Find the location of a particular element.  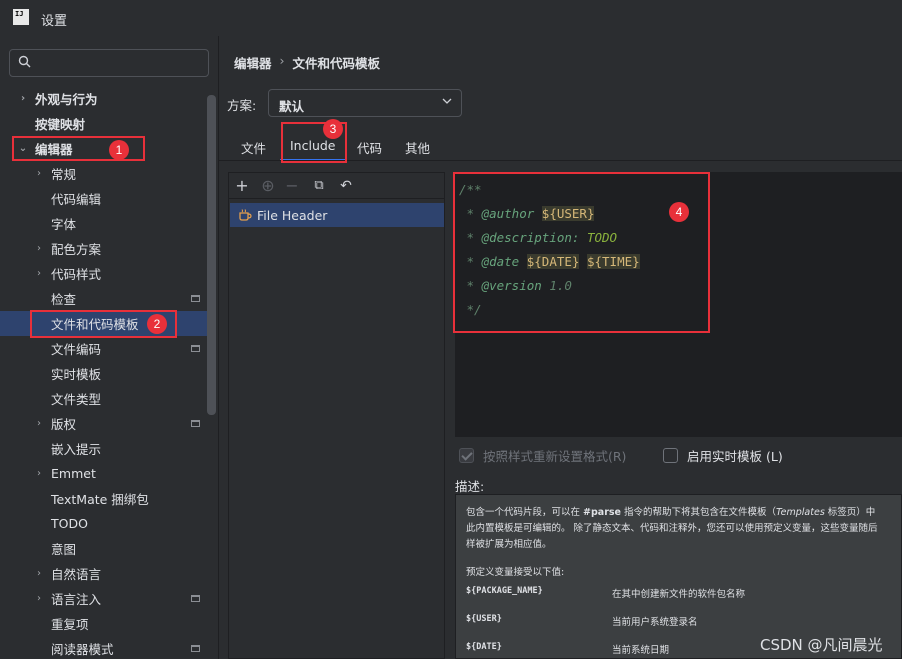

scheme-label: 方案: is located at coordinates (242, 105).